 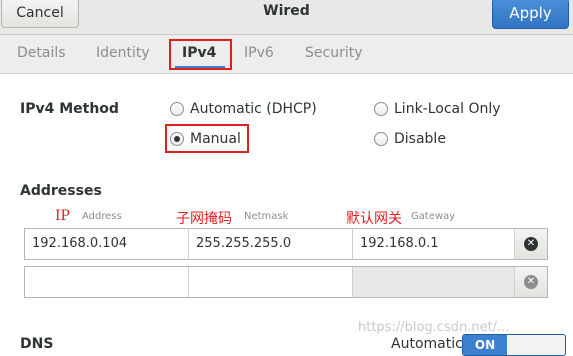 What do you see at coordinates (286, 54) in the screenshot?
I see `tab-bar: Details Identity IPv4 IPv6 Security` at bounding box center [286, 54].